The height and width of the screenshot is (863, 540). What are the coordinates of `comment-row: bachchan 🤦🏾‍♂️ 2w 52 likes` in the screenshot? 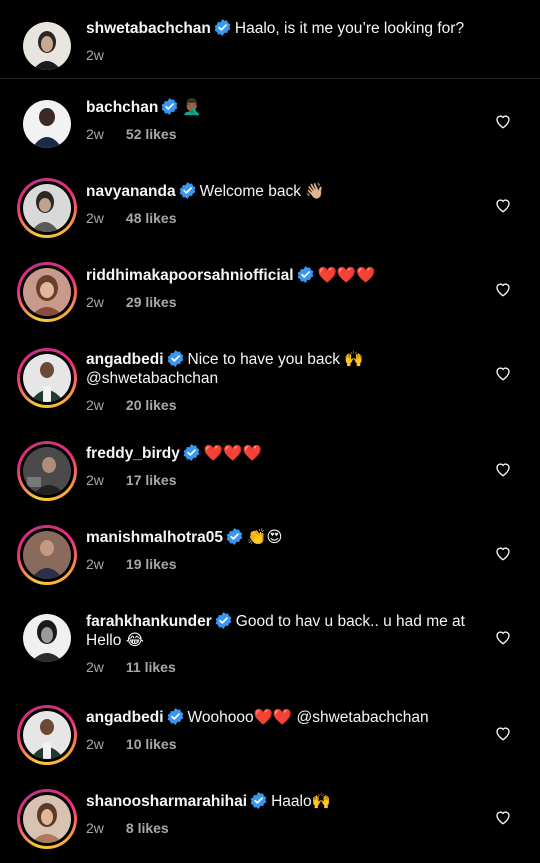 It's located at (270, 126).